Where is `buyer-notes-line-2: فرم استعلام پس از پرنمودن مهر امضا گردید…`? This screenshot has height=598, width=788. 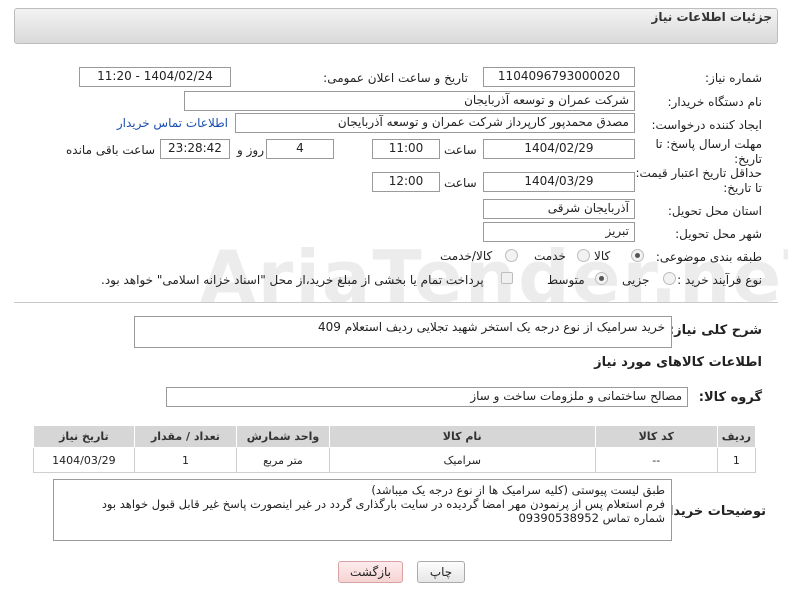
buyer-notes-line-2: فرم استعلام پس از پرنمودن مهر امضا گردید… is located at coordinates (383, 504).